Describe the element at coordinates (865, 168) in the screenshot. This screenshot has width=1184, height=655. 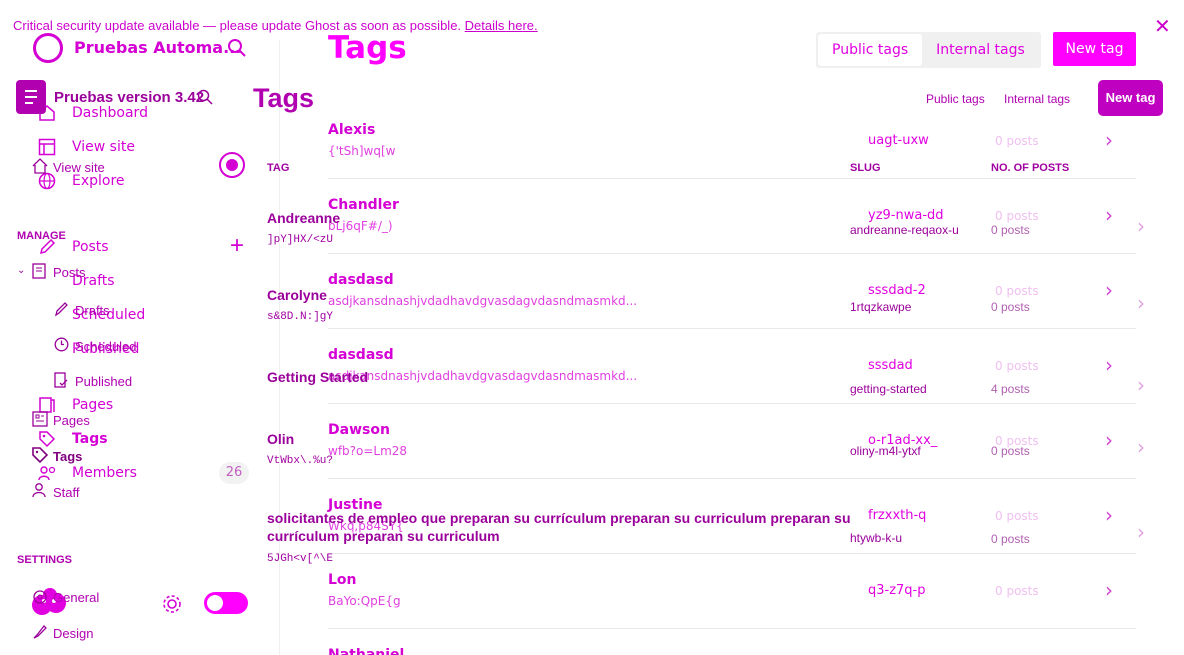
I see `col-header-slug: SLUG` at that location.